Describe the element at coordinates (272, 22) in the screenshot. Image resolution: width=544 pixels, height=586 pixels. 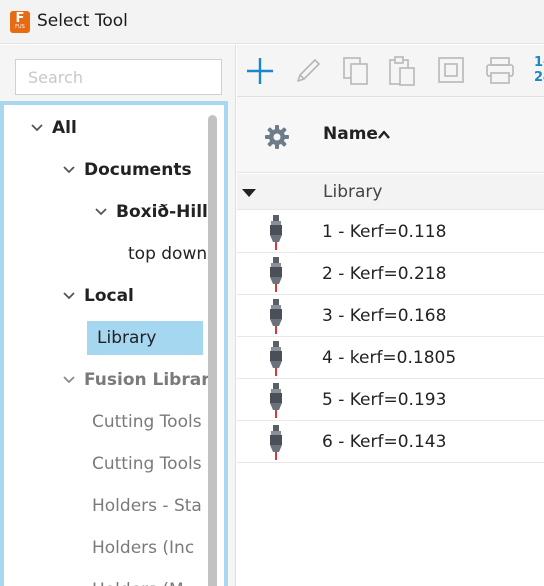
I see `title-bar: F FUS Select Tool` at that location.